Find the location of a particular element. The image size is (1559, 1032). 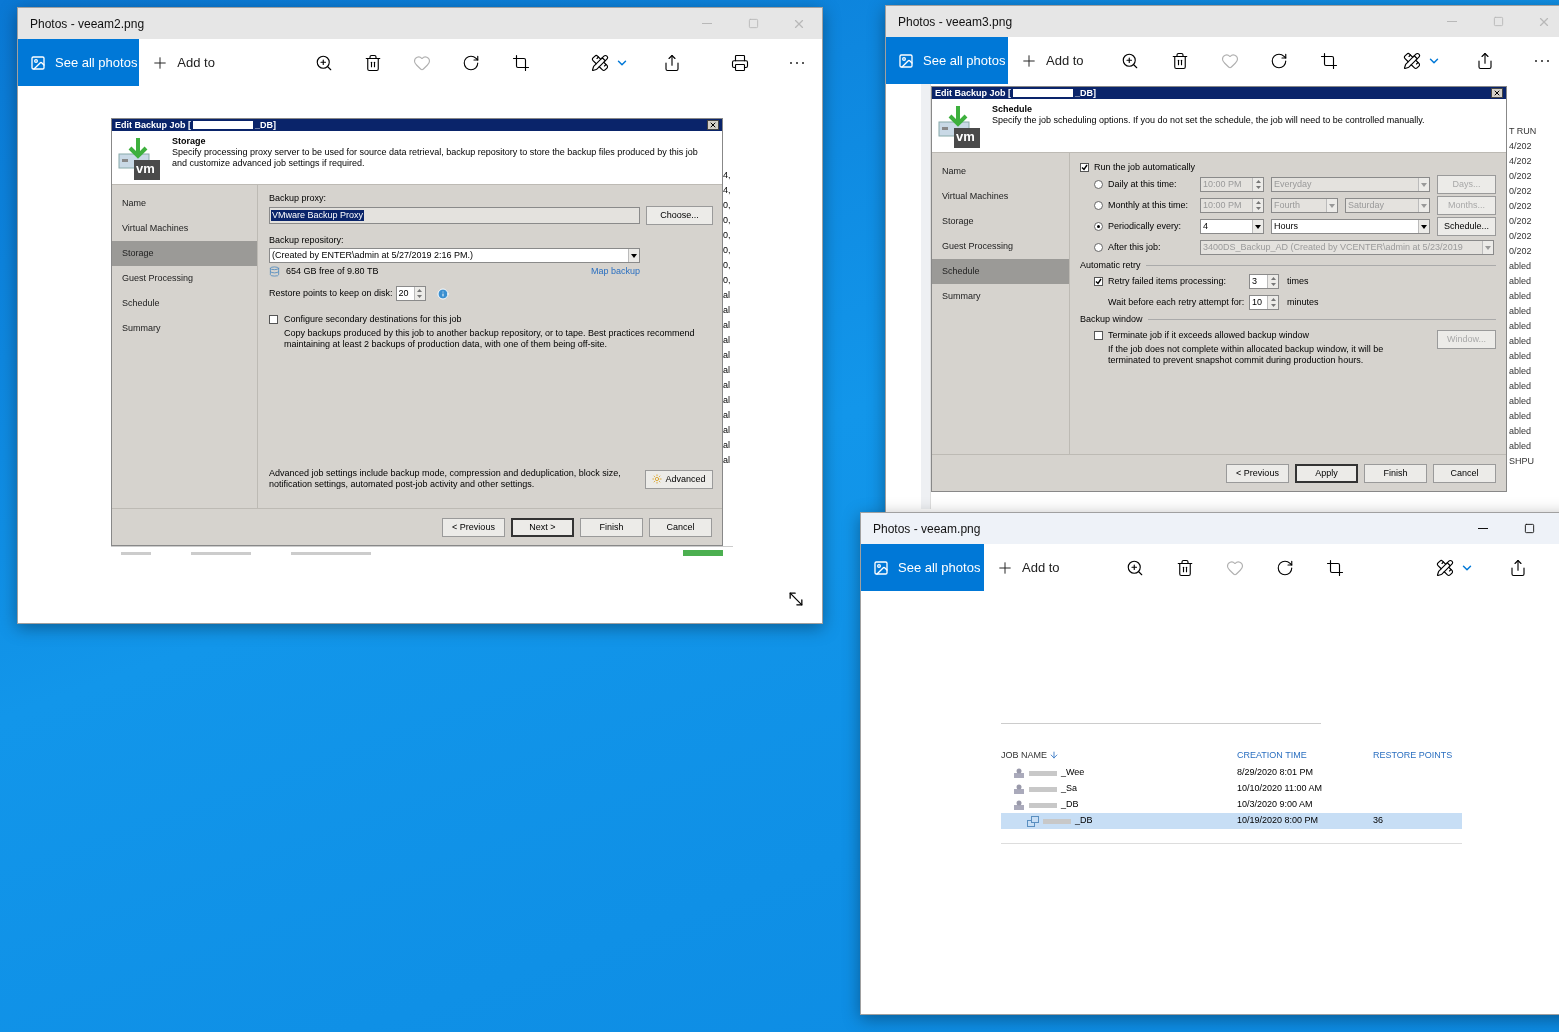

checkbox-label: Terminate job if it exceeds allowed backup window is located at coordinates (1209, 335).